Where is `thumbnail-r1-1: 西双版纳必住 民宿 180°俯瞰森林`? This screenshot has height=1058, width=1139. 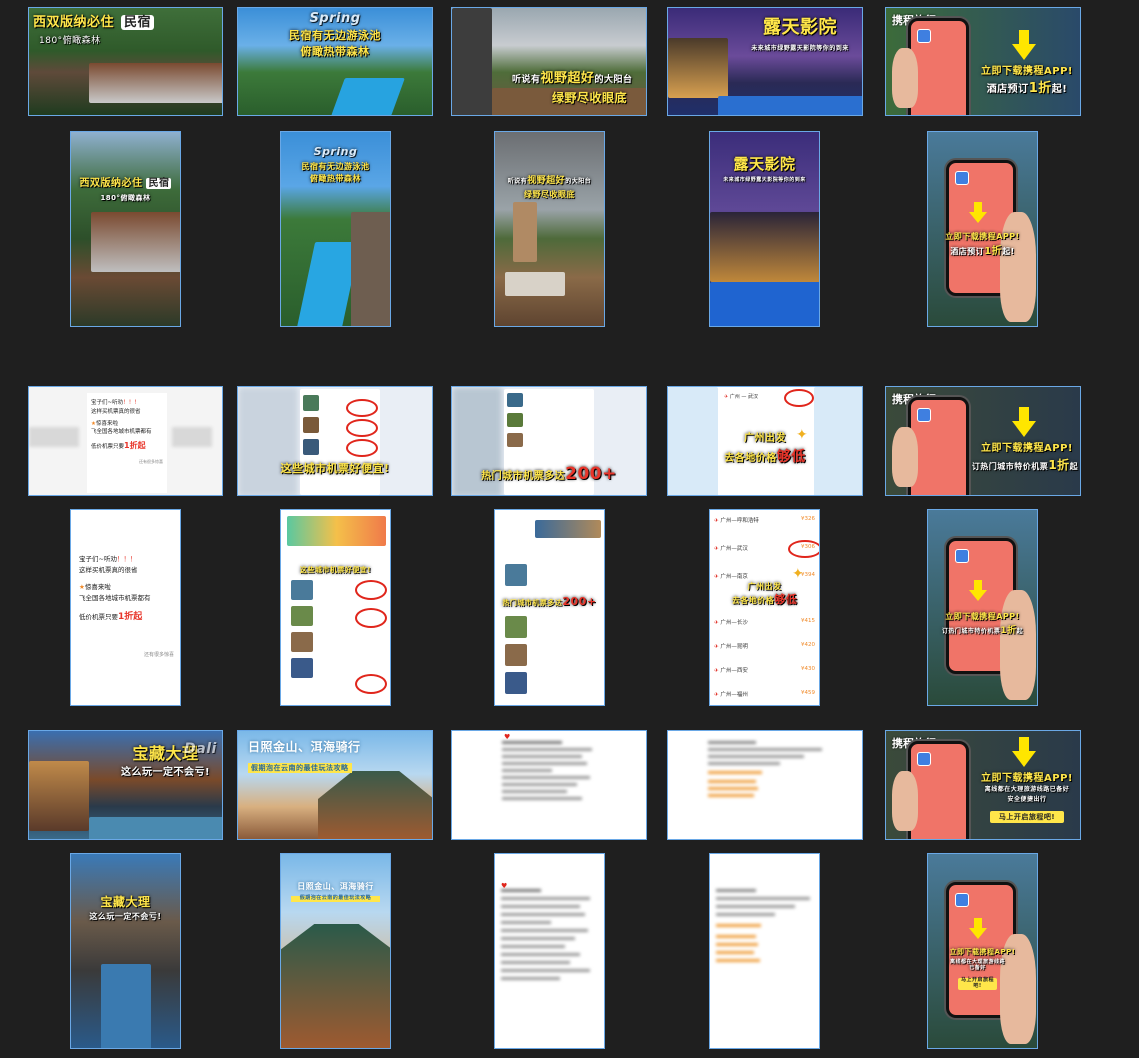 thumbnail-r1-1: 西双版纳必住 民宿 180°俯瞰森林 is located at coordinates (125, 61).